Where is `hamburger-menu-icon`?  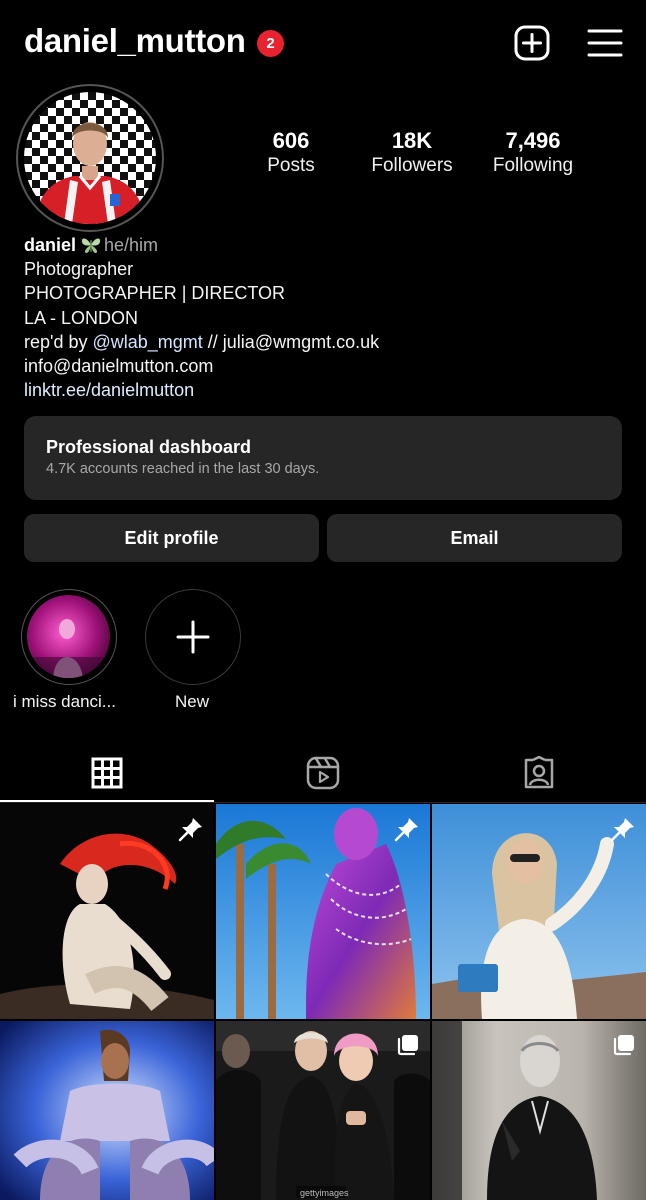
hamburger-menu-icon is located at coordinates (605, 43).